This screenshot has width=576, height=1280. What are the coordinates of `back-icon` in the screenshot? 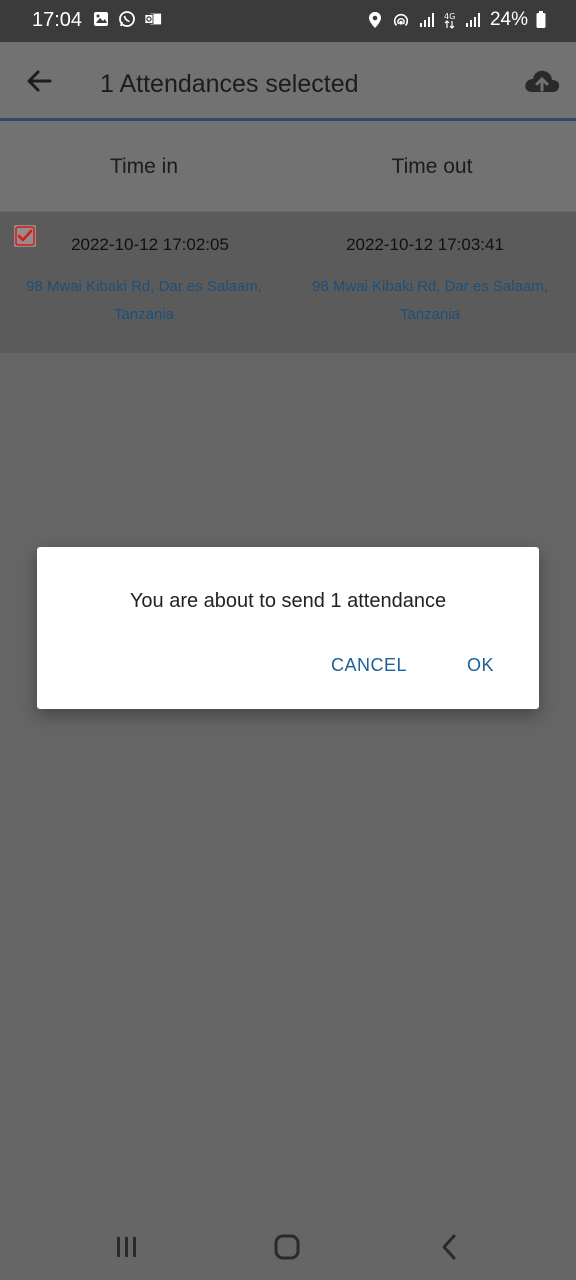 It's located at (449, 1247).